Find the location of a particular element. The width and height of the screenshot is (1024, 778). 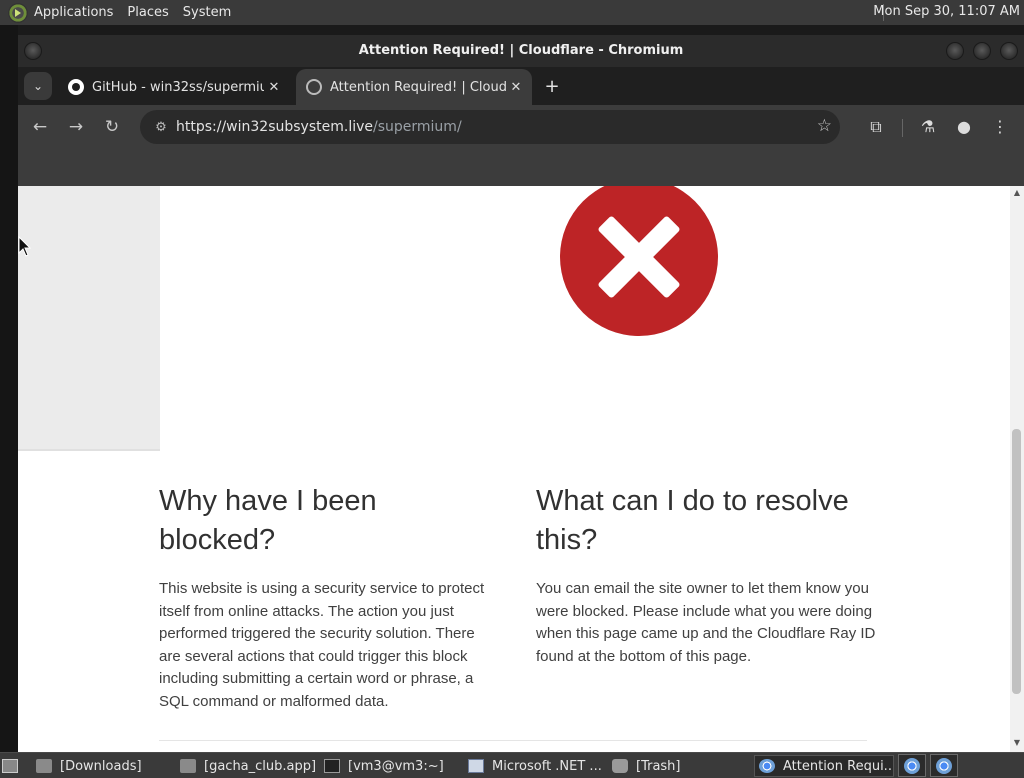

tab-title: GitHub - win32ss/supermium is located at coordinates (178, 87).